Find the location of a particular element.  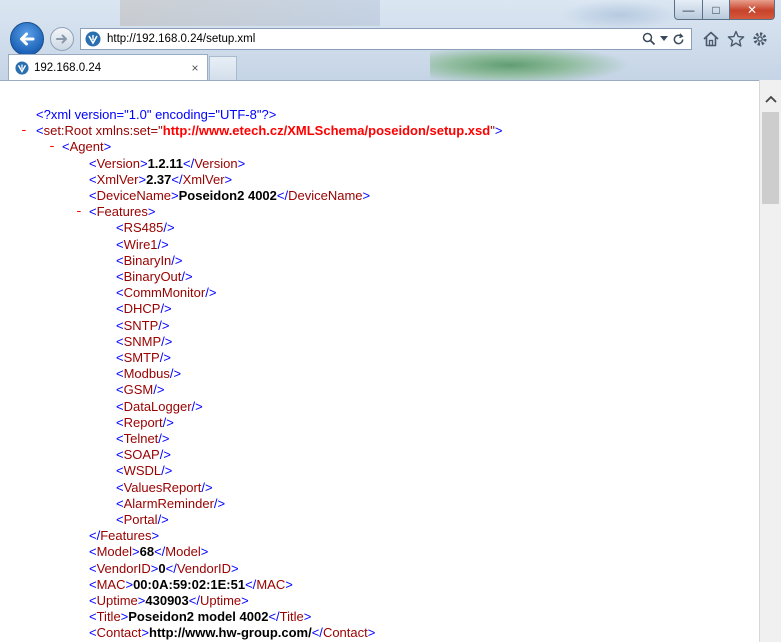

site-favicon-icon is located at coordinates (22, 67).